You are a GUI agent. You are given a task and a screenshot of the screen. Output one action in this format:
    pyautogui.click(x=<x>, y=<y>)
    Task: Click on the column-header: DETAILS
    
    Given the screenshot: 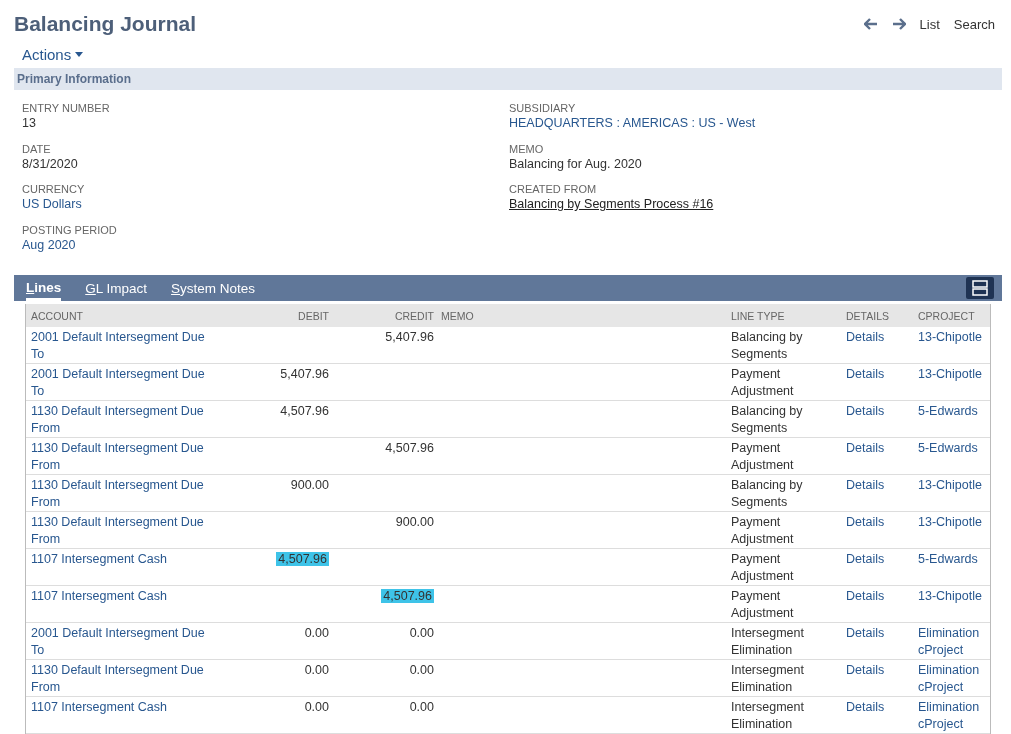 What is the action you would take?
    pyautogui.click(x=867, y=315)
    